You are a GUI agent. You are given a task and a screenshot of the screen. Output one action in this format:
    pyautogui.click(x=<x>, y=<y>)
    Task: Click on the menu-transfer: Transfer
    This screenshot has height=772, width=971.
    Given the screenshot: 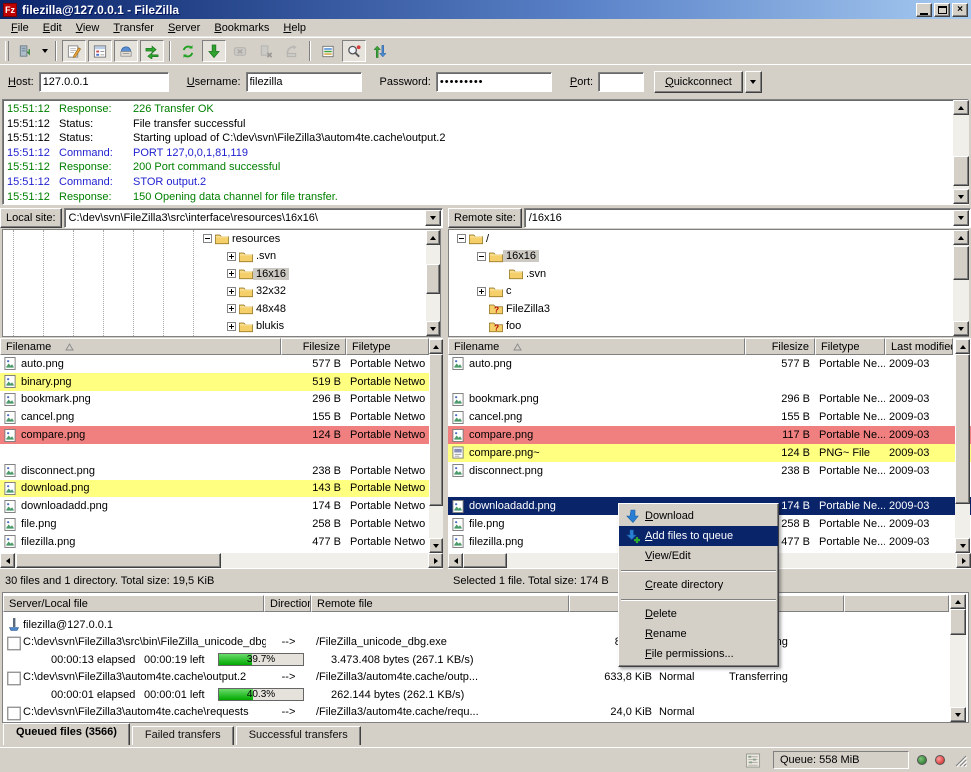 What is the action you would take?
    pyautogui.click(x=133, y=28)
    